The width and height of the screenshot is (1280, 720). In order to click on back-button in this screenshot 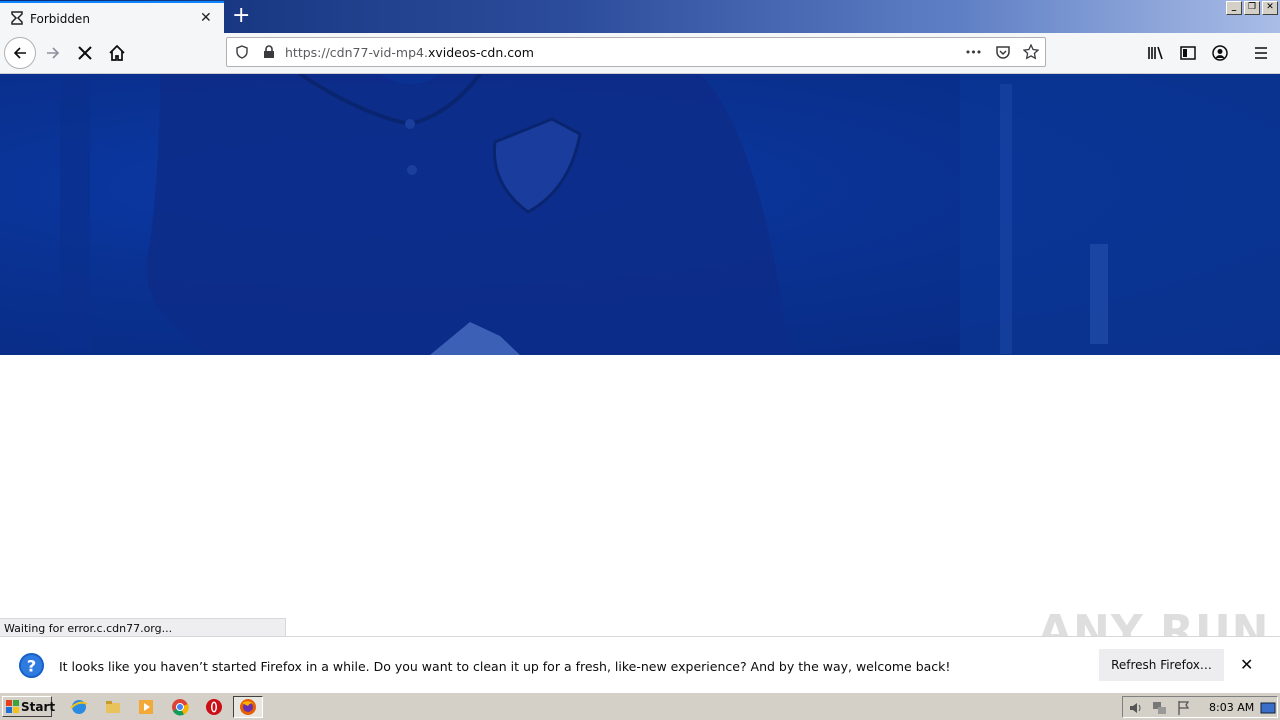, I will do `click(20, 53)`.